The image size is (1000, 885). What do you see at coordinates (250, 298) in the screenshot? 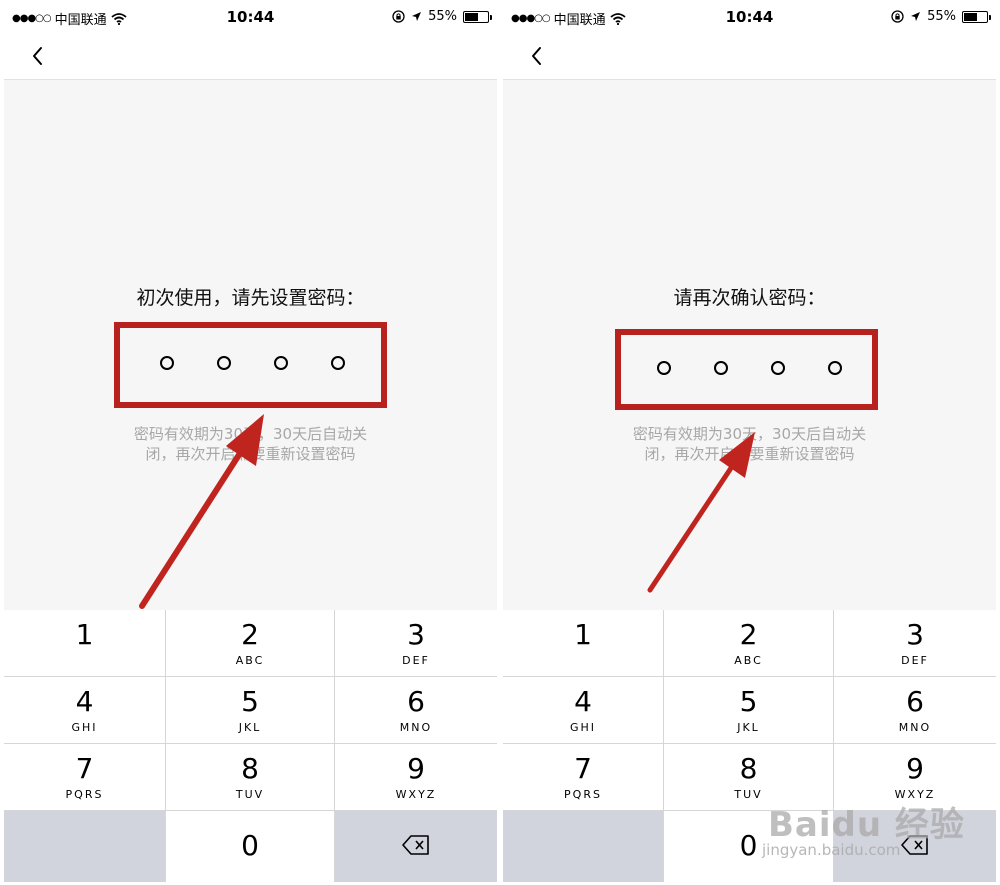
I see `password-prompt: 初次使用，请先设置密码：` at bounding box center [250, 298].